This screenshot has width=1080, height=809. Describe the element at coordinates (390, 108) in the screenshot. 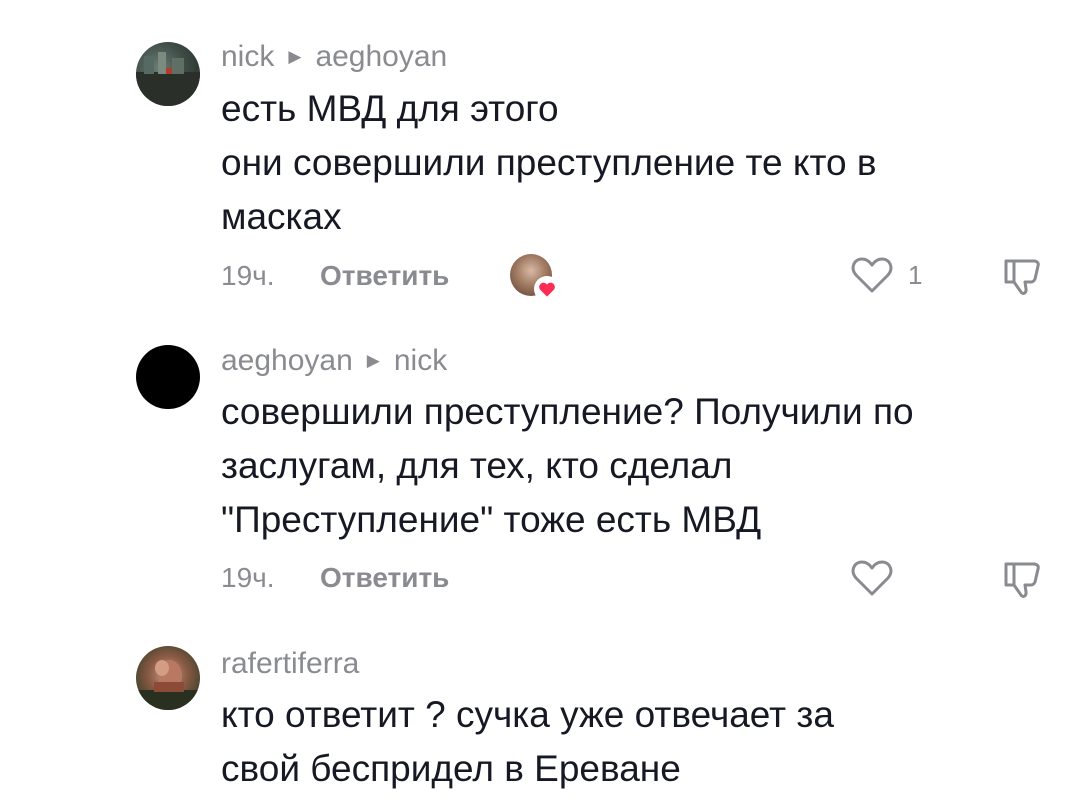

I see `comment-text-line: есть МВД для этого` at that location.